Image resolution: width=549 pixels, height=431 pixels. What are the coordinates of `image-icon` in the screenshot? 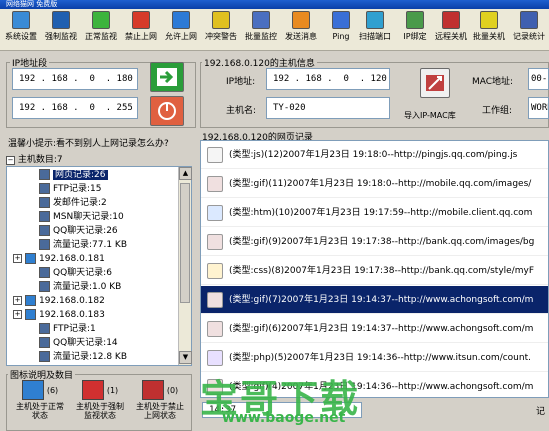 It's located at (215, 242).